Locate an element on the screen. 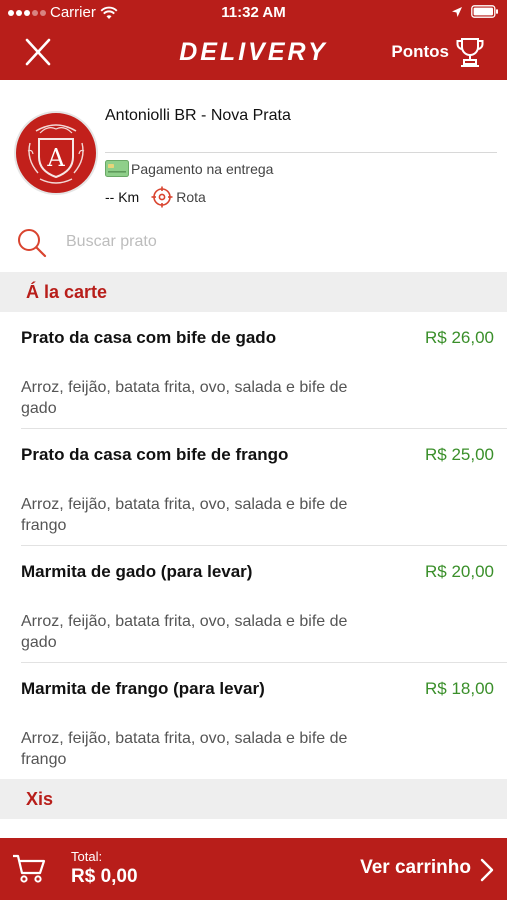 This screenshot has width=507, height=900. distance-row: -- Km Rota is located at coordinates (155, 197).